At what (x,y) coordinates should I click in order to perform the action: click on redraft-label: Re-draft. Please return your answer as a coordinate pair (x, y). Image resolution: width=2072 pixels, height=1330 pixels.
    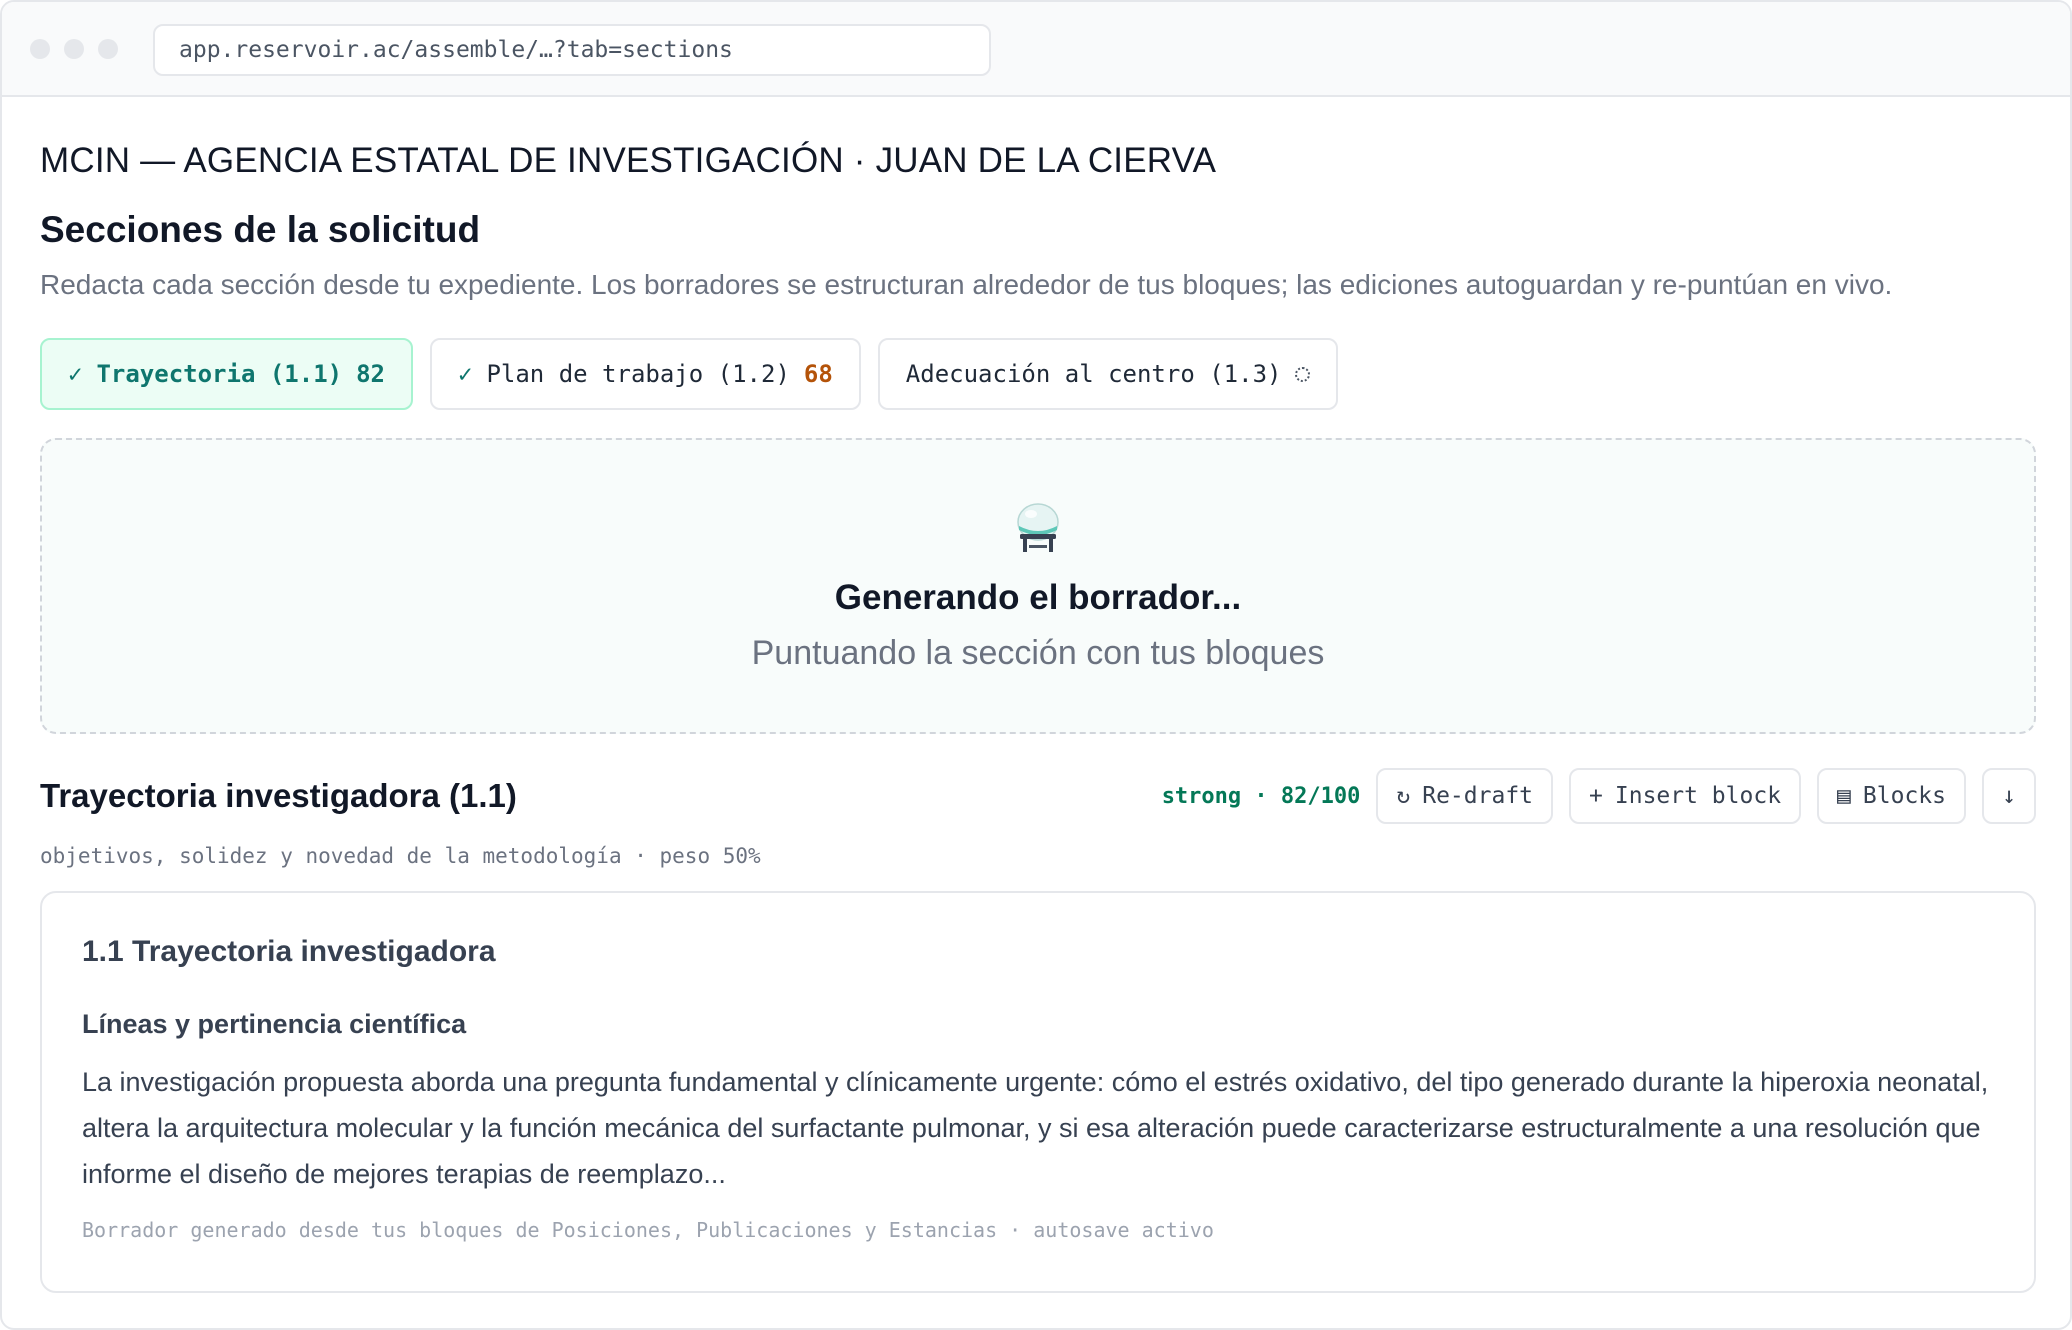
    Looking at the image, I should click on (1478, 796).